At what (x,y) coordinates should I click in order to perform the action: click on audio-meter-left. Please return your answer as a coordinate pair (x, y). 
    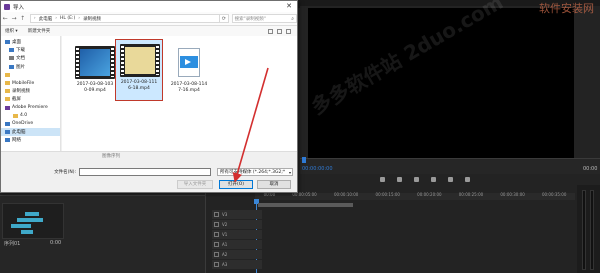
    Looking at the image, I should click on (584, 230).